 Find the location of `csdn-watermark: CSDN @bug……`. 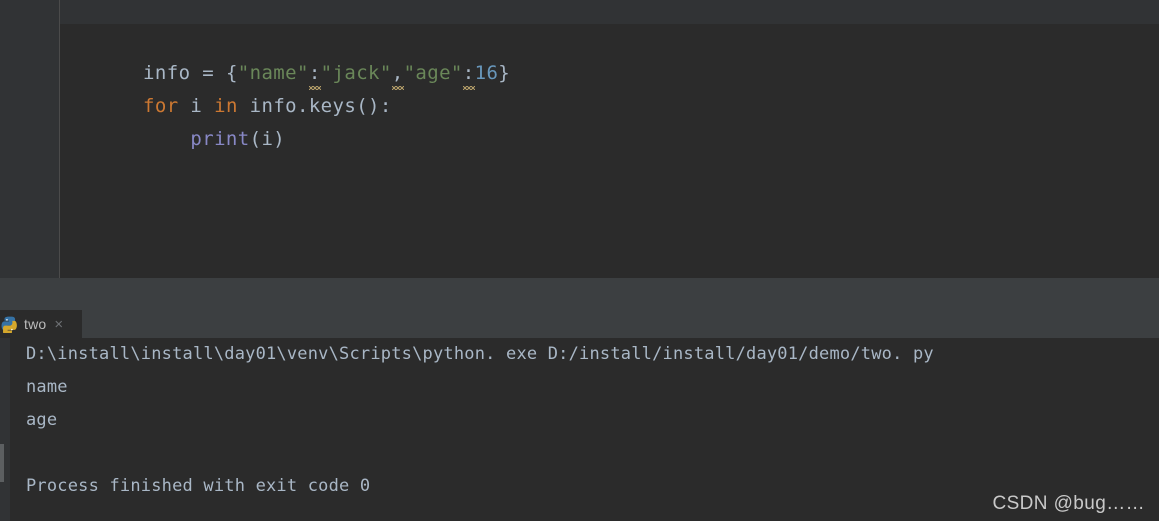

csdn-watermark: CSDN @bug…… is located at coordinates (1068, 503).